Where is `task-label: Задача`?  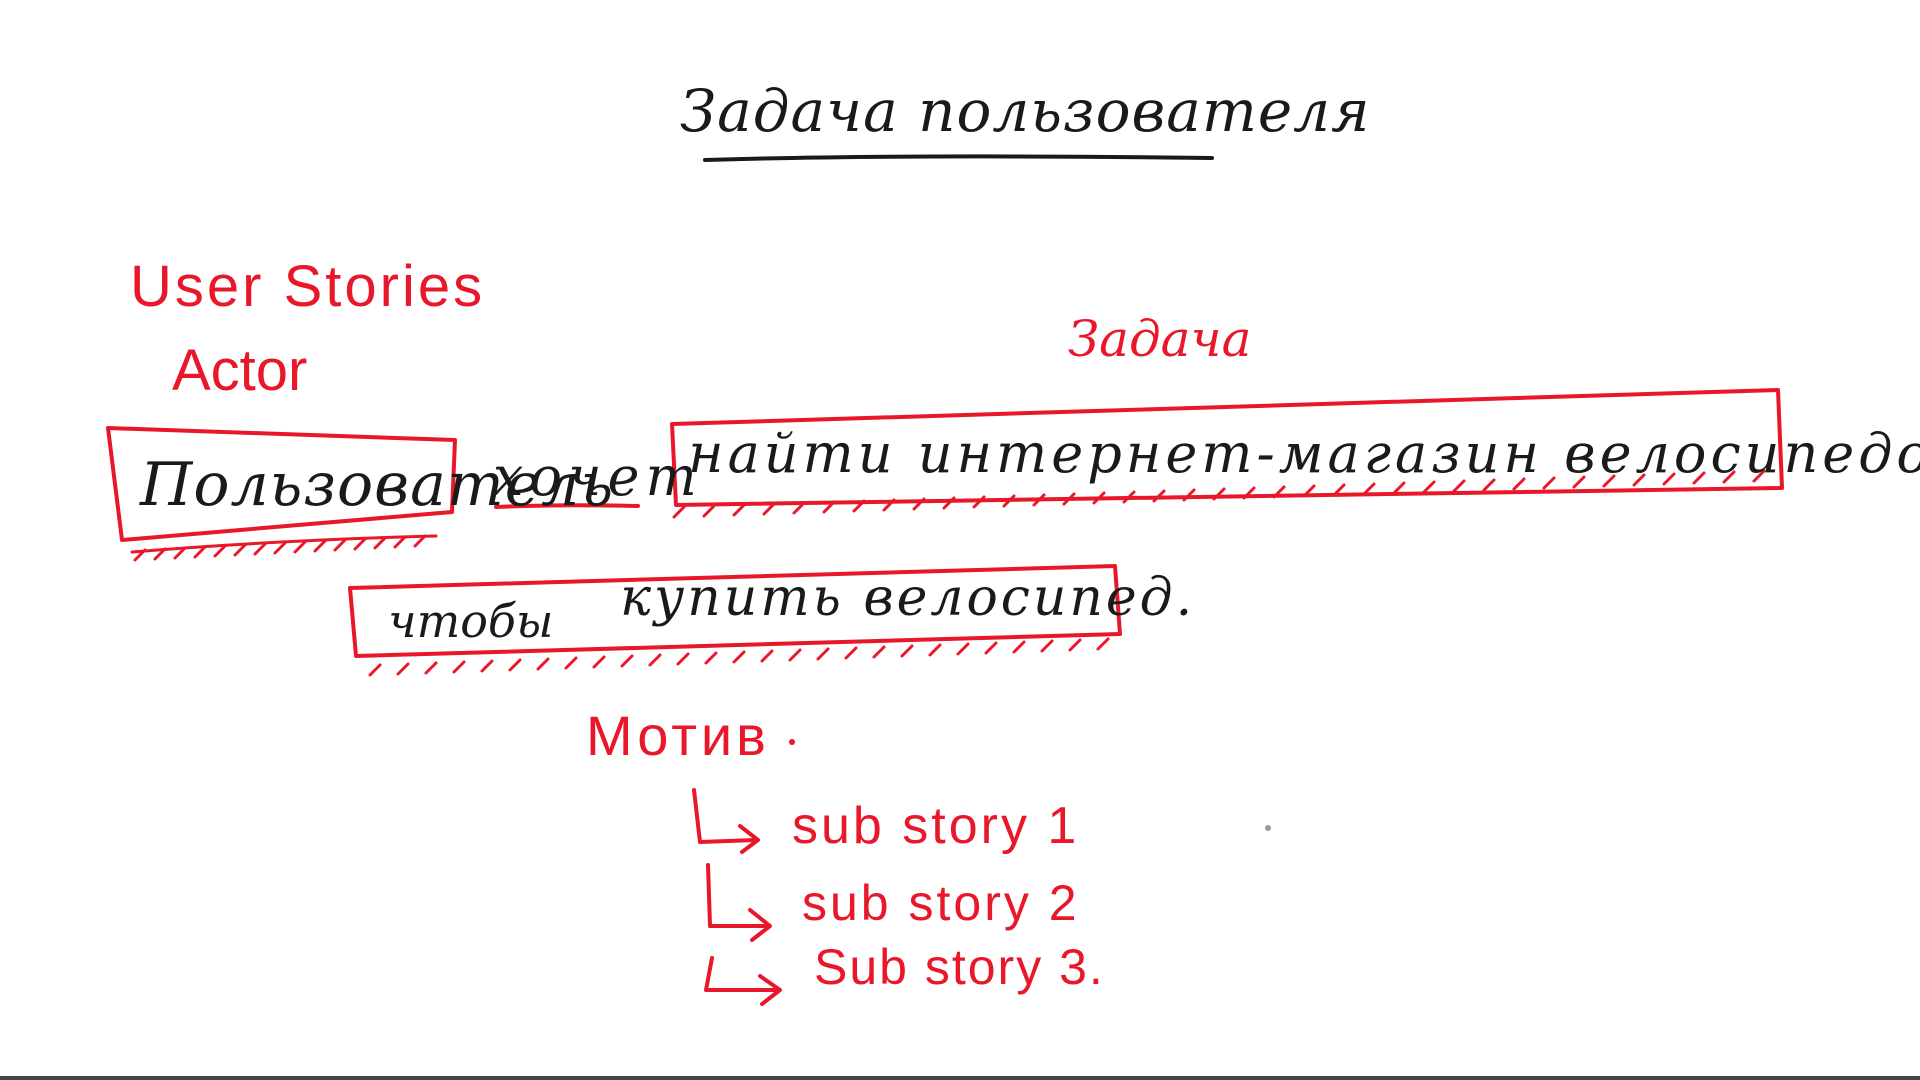 task-label: Задача is located at coordinates (1160, 339).